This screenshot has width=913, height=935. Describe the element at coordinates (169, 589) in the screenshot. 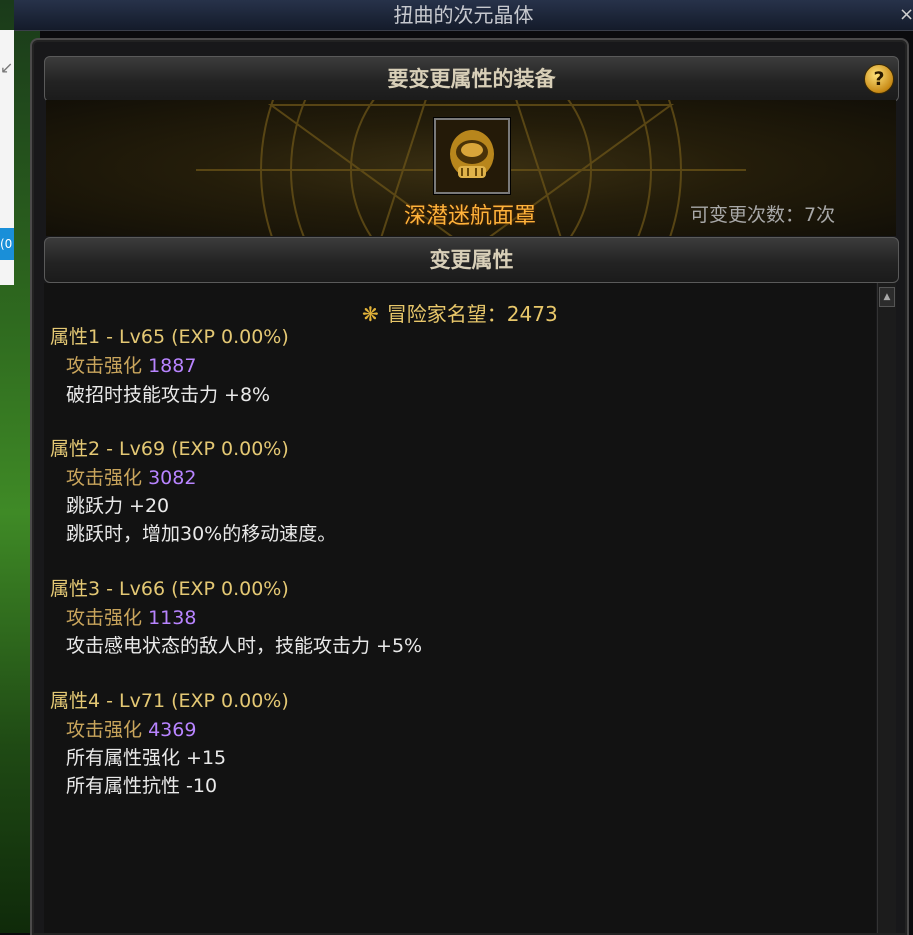

I see `attribute-title: 属性3 - Lv66 (EXP 0.00%)` at that location.